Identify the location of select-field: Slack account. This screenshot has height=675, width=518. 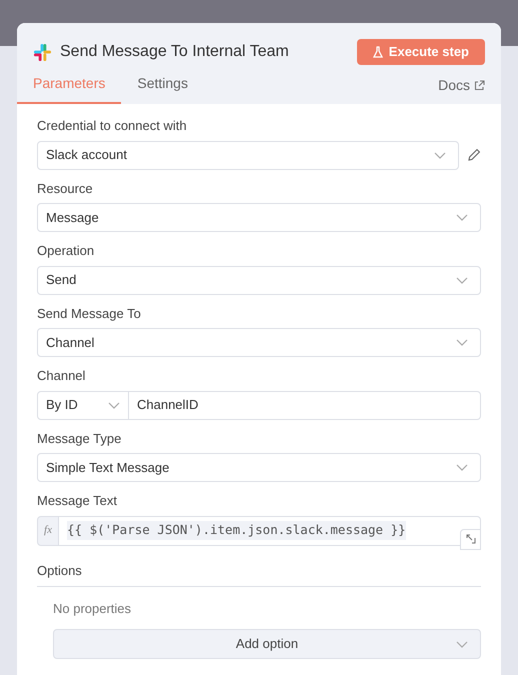
(248, 155).